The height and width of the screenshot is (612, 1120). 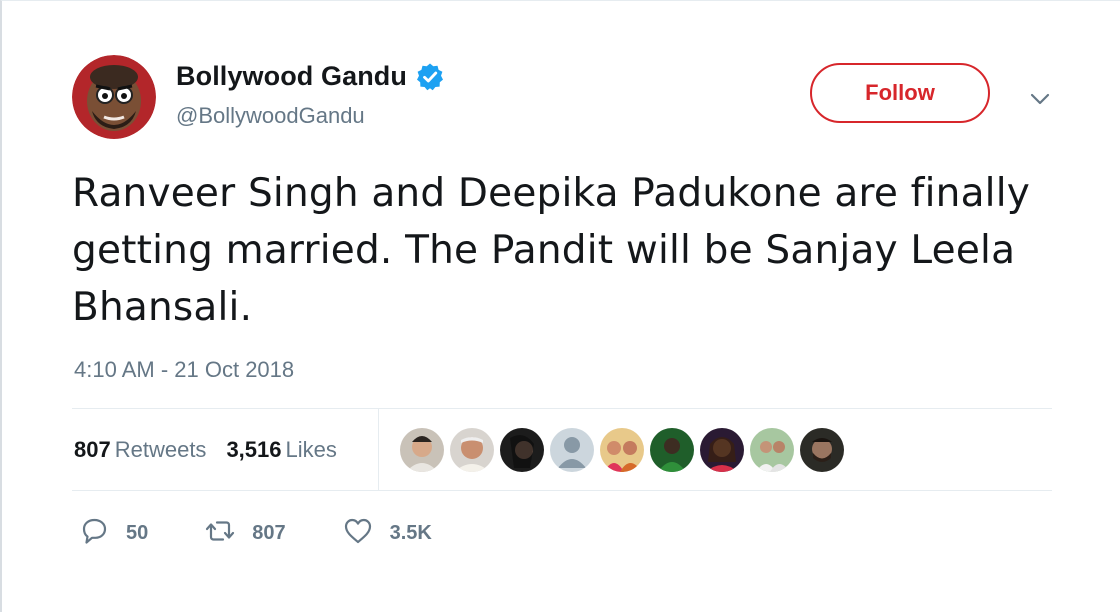 I want to click on avatar, so click(x=114, y=97).